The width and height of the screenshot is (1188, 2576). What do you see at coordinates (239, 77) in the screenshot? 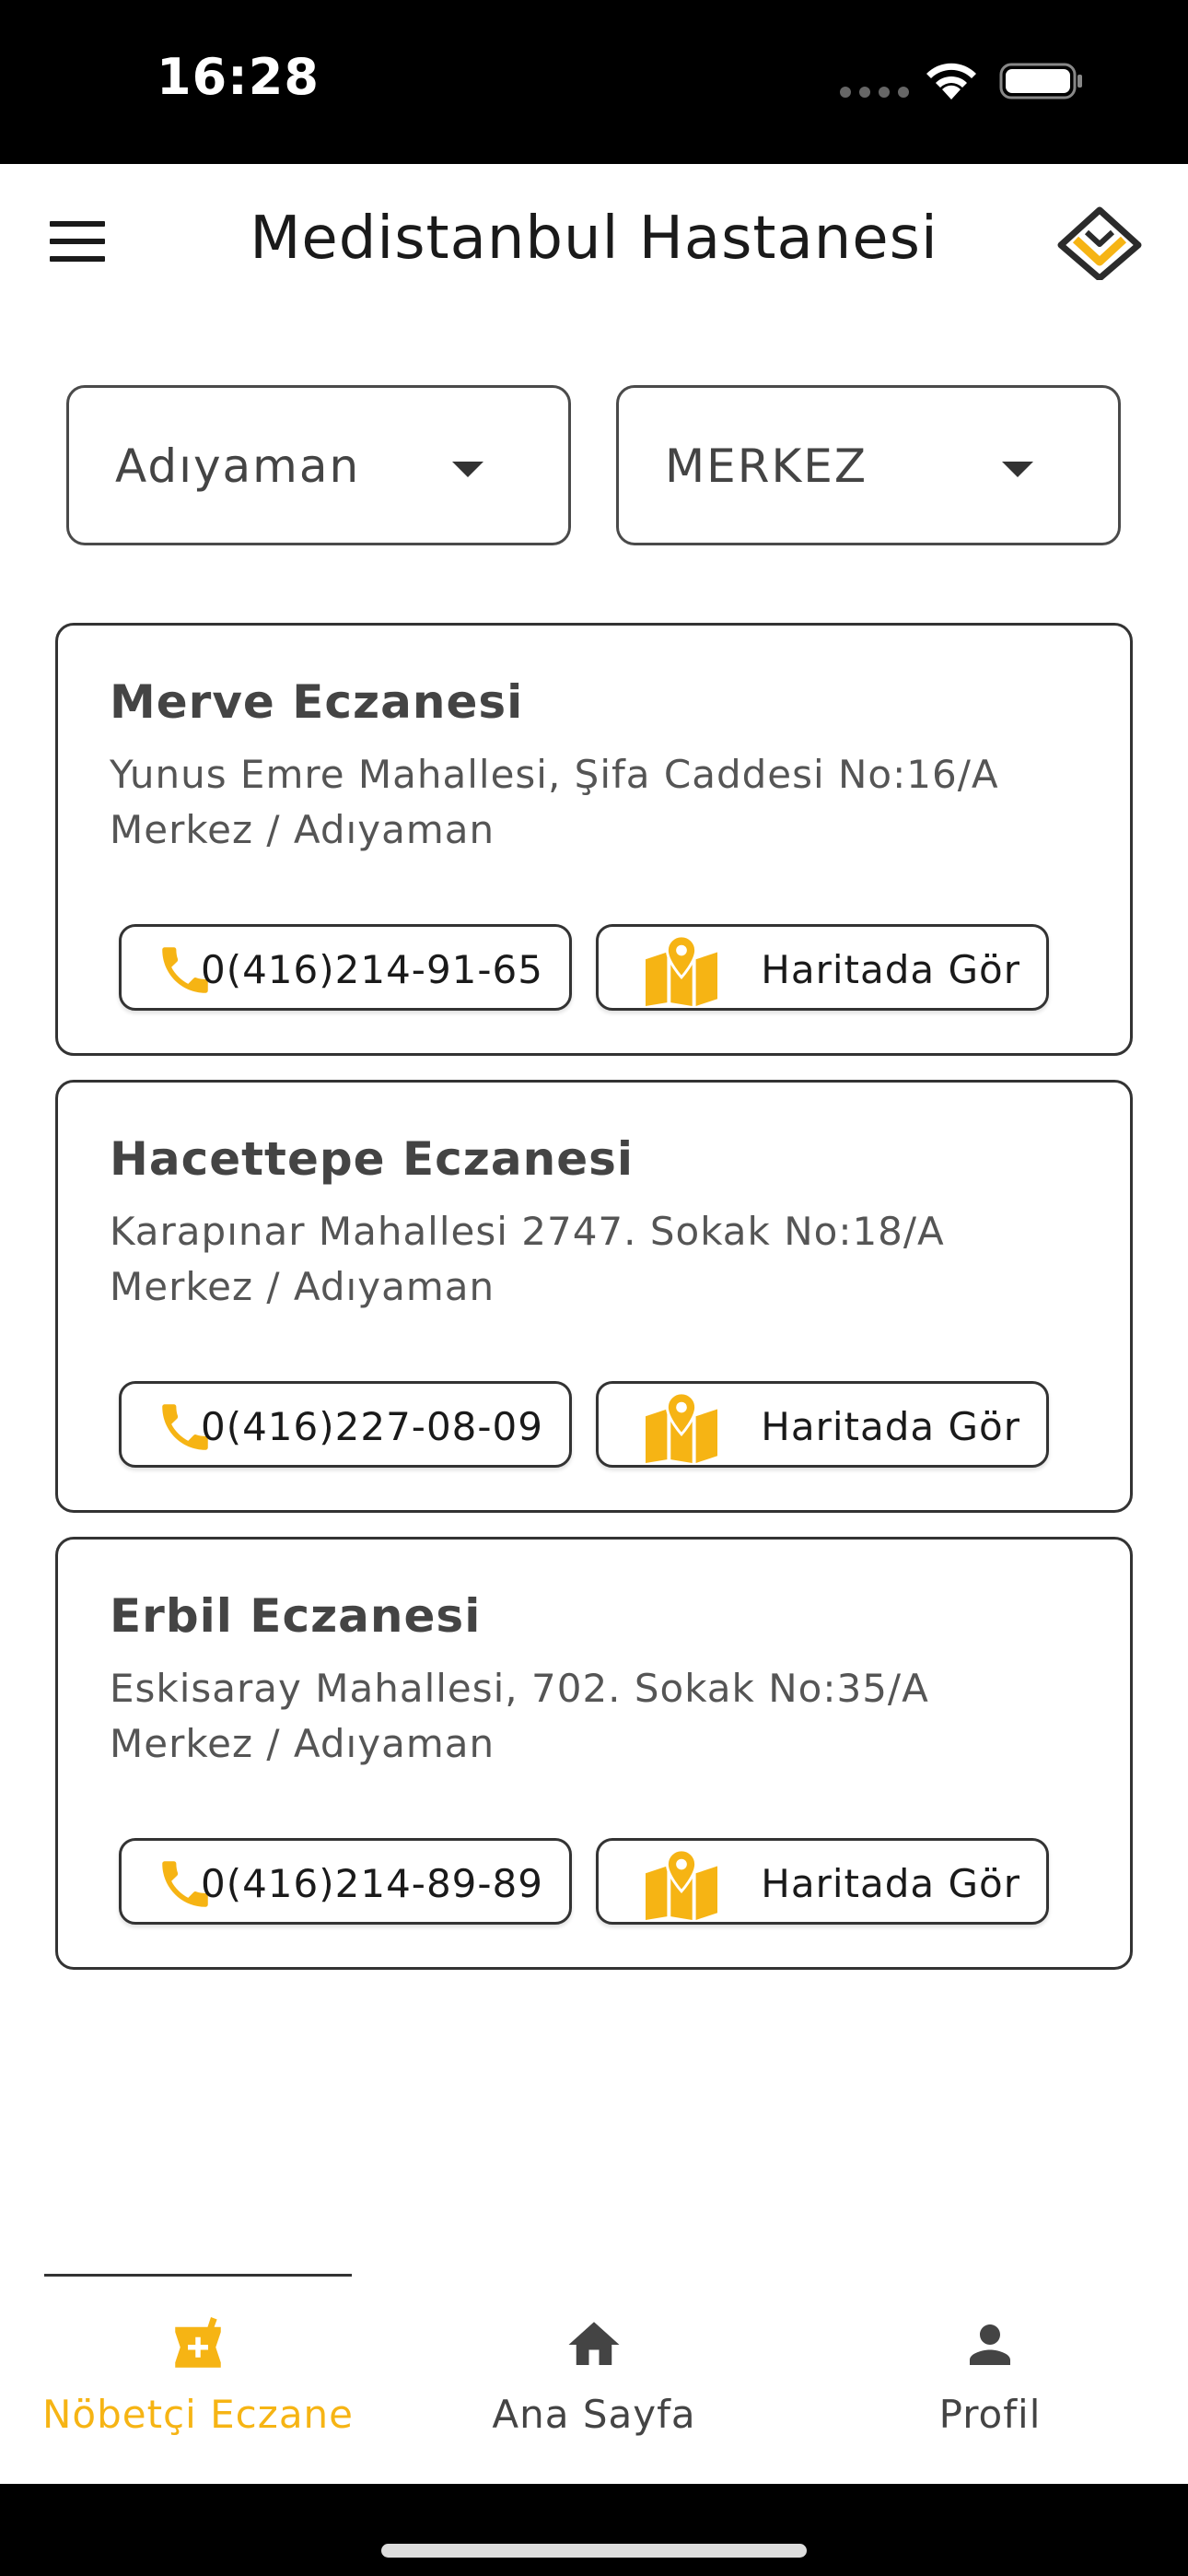
I see `status-time: 16:28` at bounding box center [239, 77].